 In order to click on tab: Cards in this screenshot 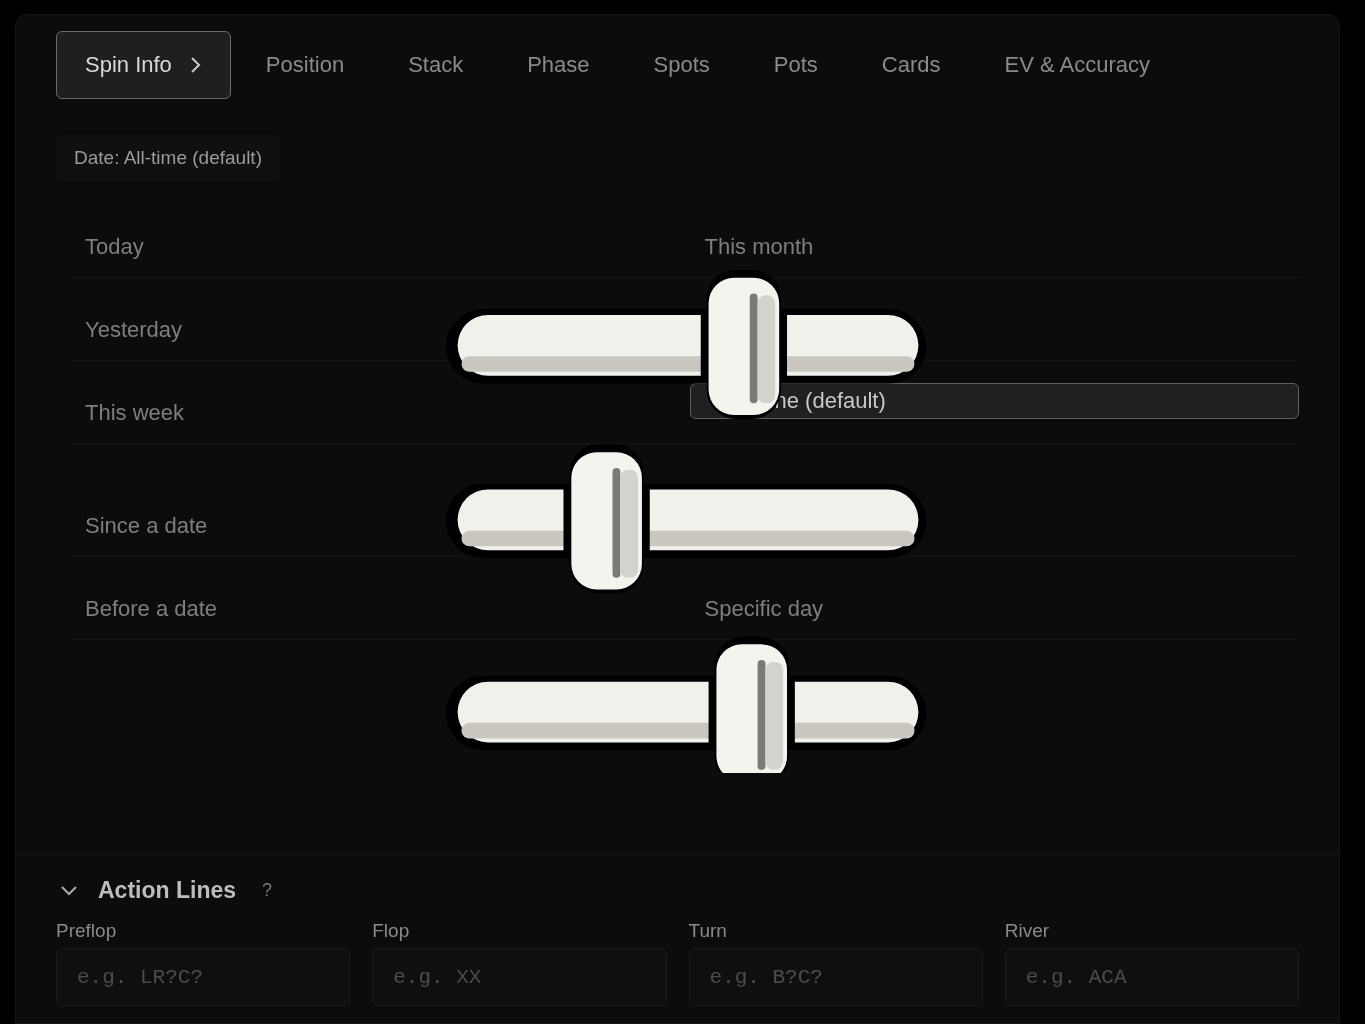, I will do `click(911, 65)`.